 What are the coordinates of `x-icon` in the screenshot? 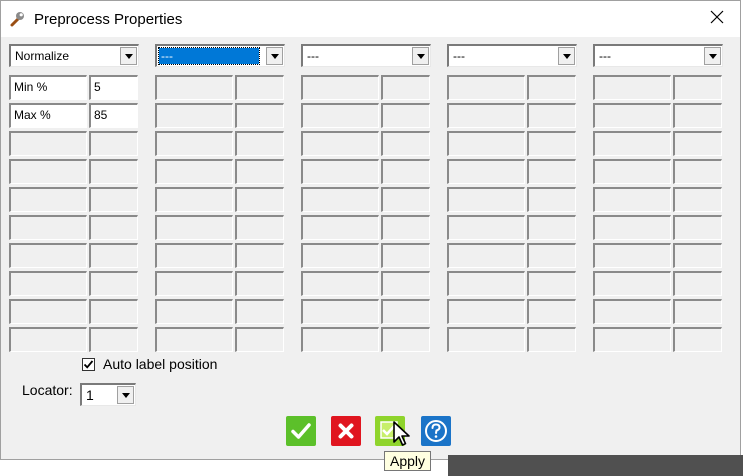 It's located at (346, 431).